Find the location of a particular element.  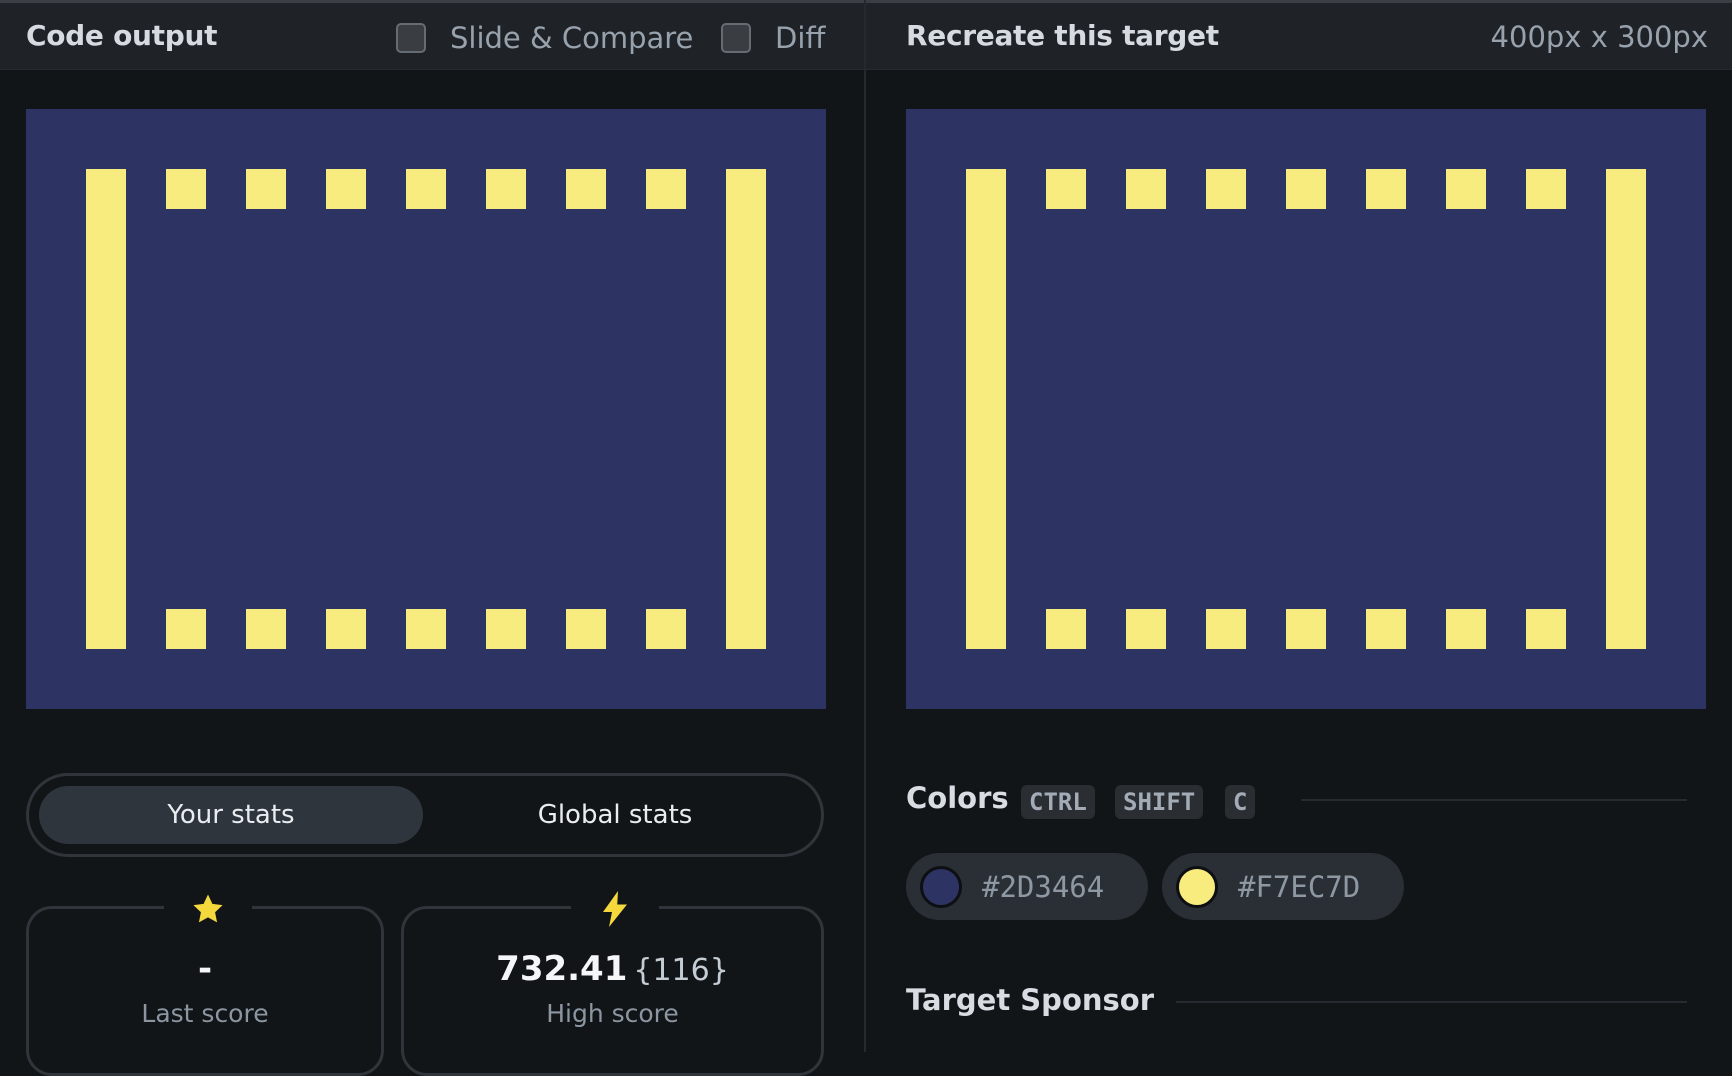

target-size-label: 400px x 300px is located at coordinates (1599, 37).